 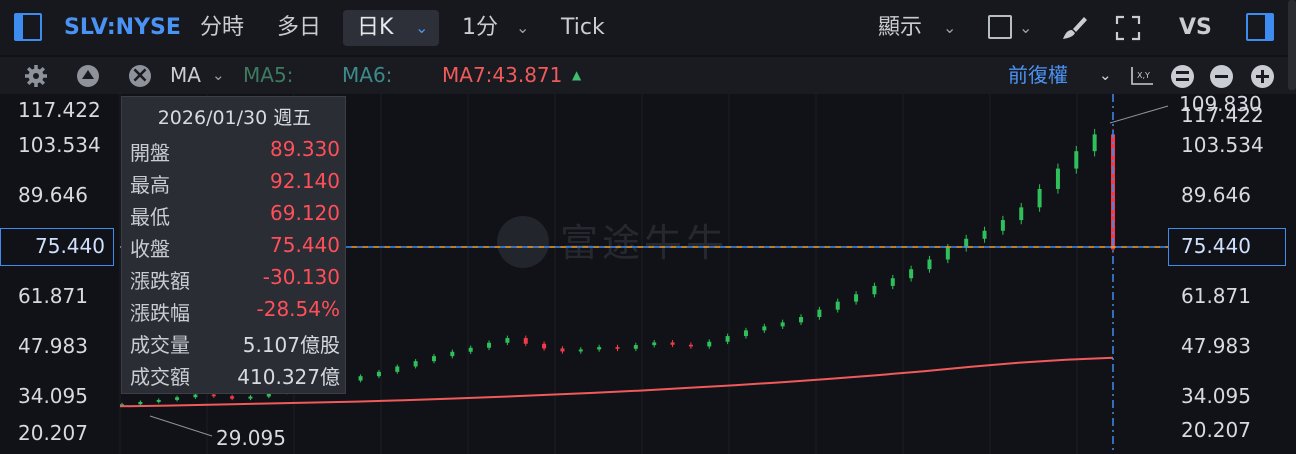 I want to click on tooltip-label: 最低, so click(x=150, y=217).